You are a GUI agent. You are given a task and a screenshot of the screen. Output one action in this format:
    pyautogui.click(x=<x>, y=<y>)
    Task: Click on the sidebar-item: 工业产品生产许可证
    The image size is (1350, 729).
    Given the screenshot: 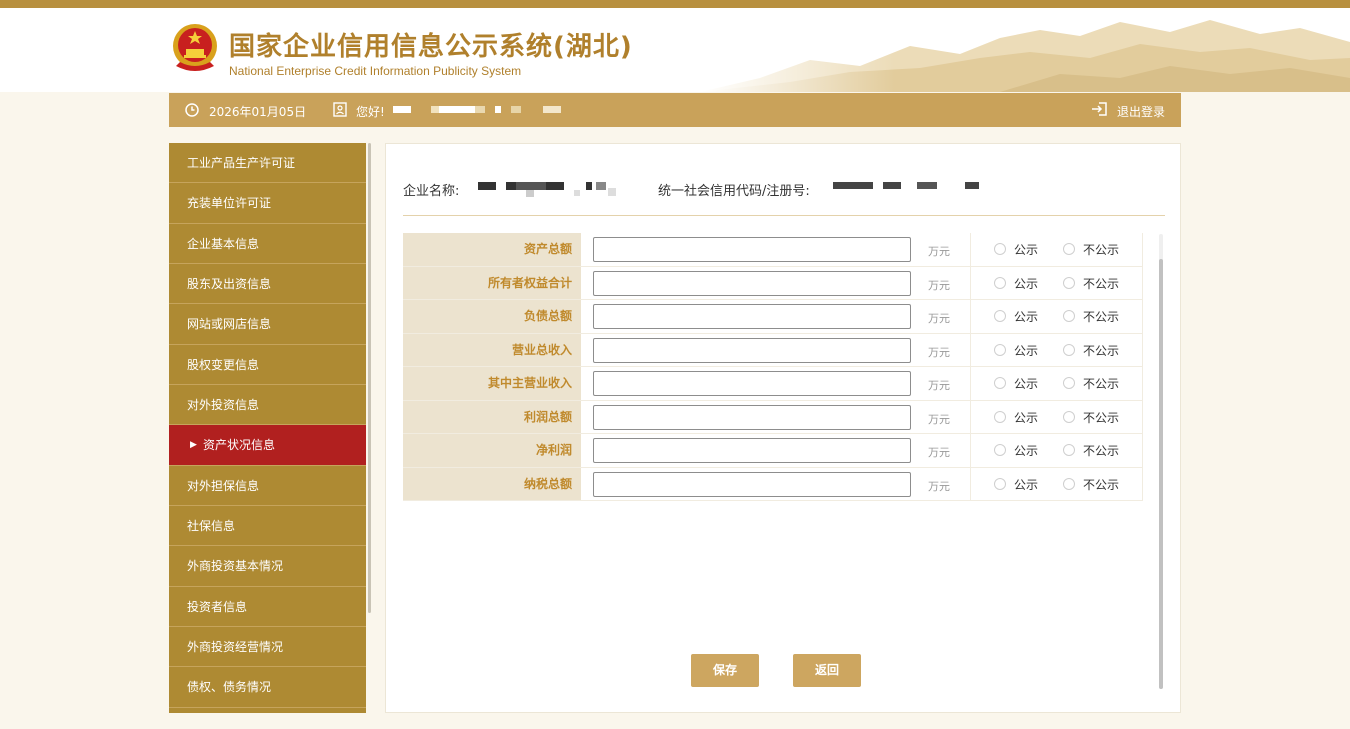 What is the action you would take?
    pyautogui.click(x=267, y=163)
    